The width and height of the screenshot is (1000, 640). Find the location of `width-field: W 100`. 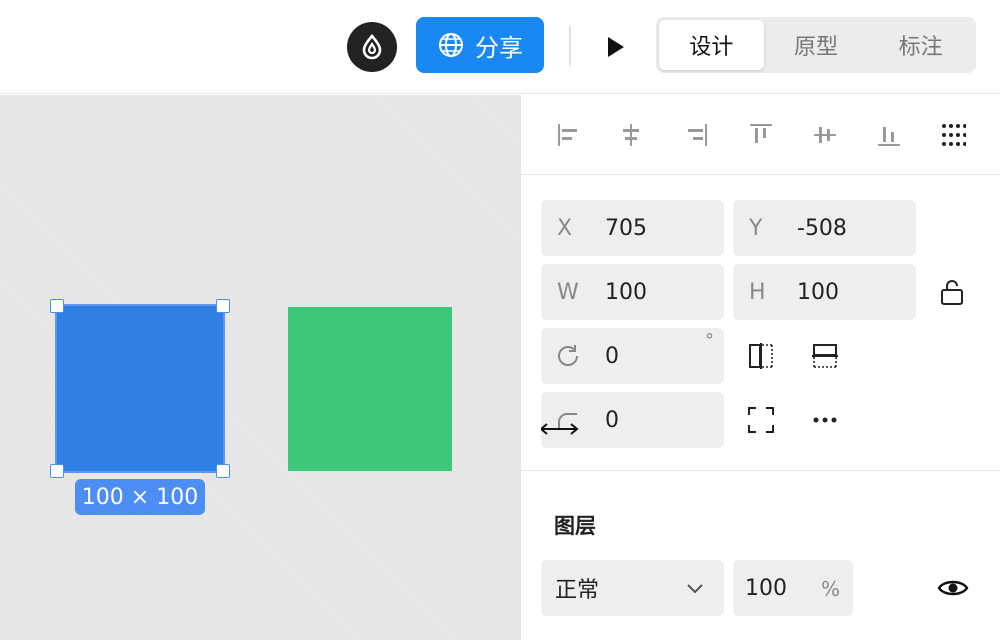

width-field: W 100 is located at coordinates (632, 292).